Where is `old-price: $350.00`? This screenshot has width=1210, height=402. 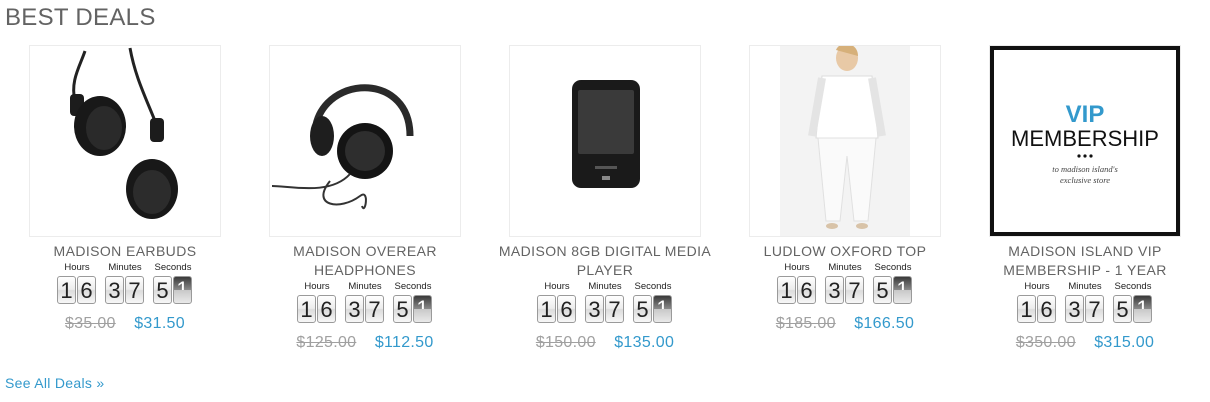 old-price: $350.00 is located at coordinates (1045, 342).